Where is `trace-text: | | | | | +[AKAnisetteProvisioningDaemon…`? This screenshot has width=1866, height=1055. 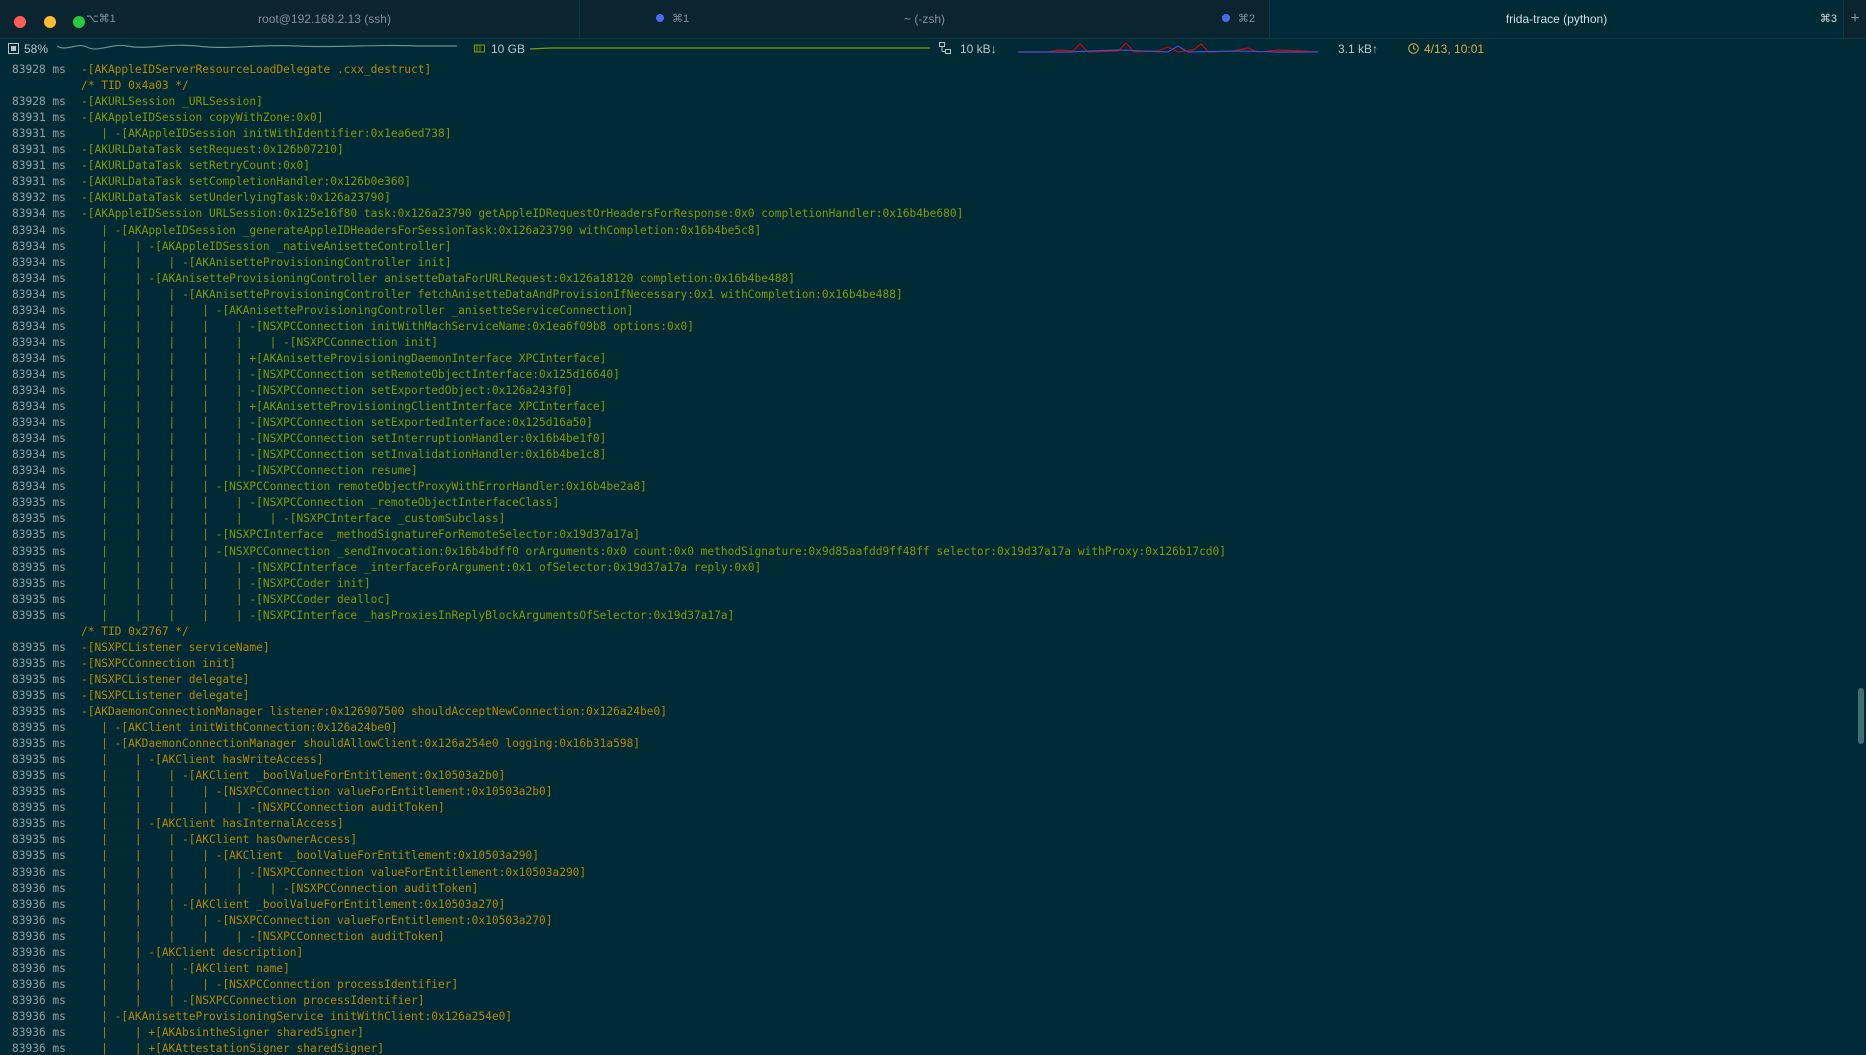
trace-text: | | | | | +[AKAnisetteProvisioningDaemon… is located at coordinates (344, 358).